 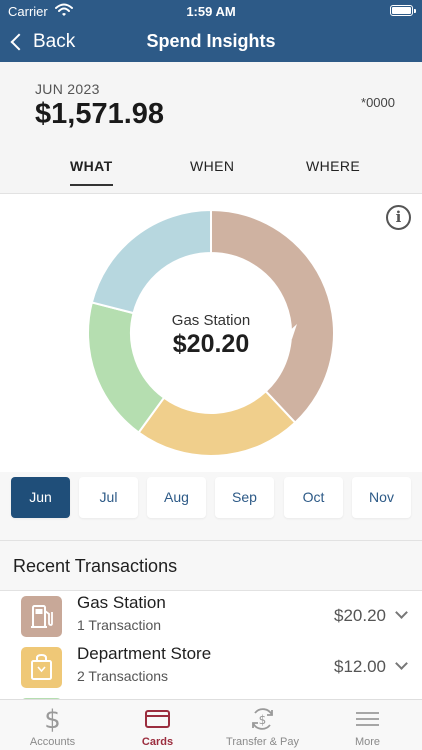 I want to click on menu-icon, so click(x=367, y=719).